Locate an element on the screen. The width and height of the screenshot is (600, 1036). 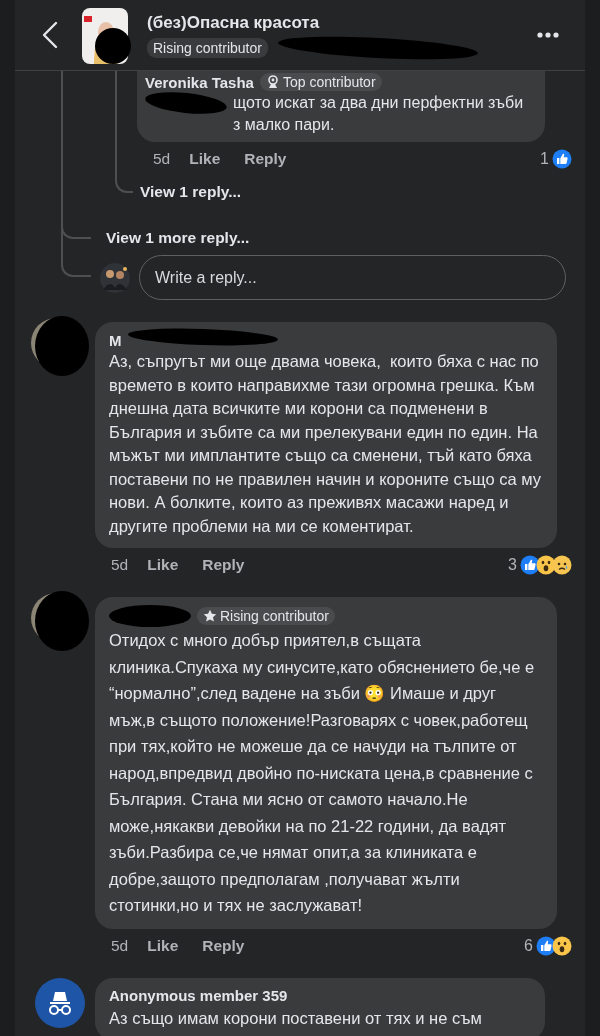
comment-text: щото искат за два дни перфектни зъби з малко пари. is located at coordinates (379, 114).